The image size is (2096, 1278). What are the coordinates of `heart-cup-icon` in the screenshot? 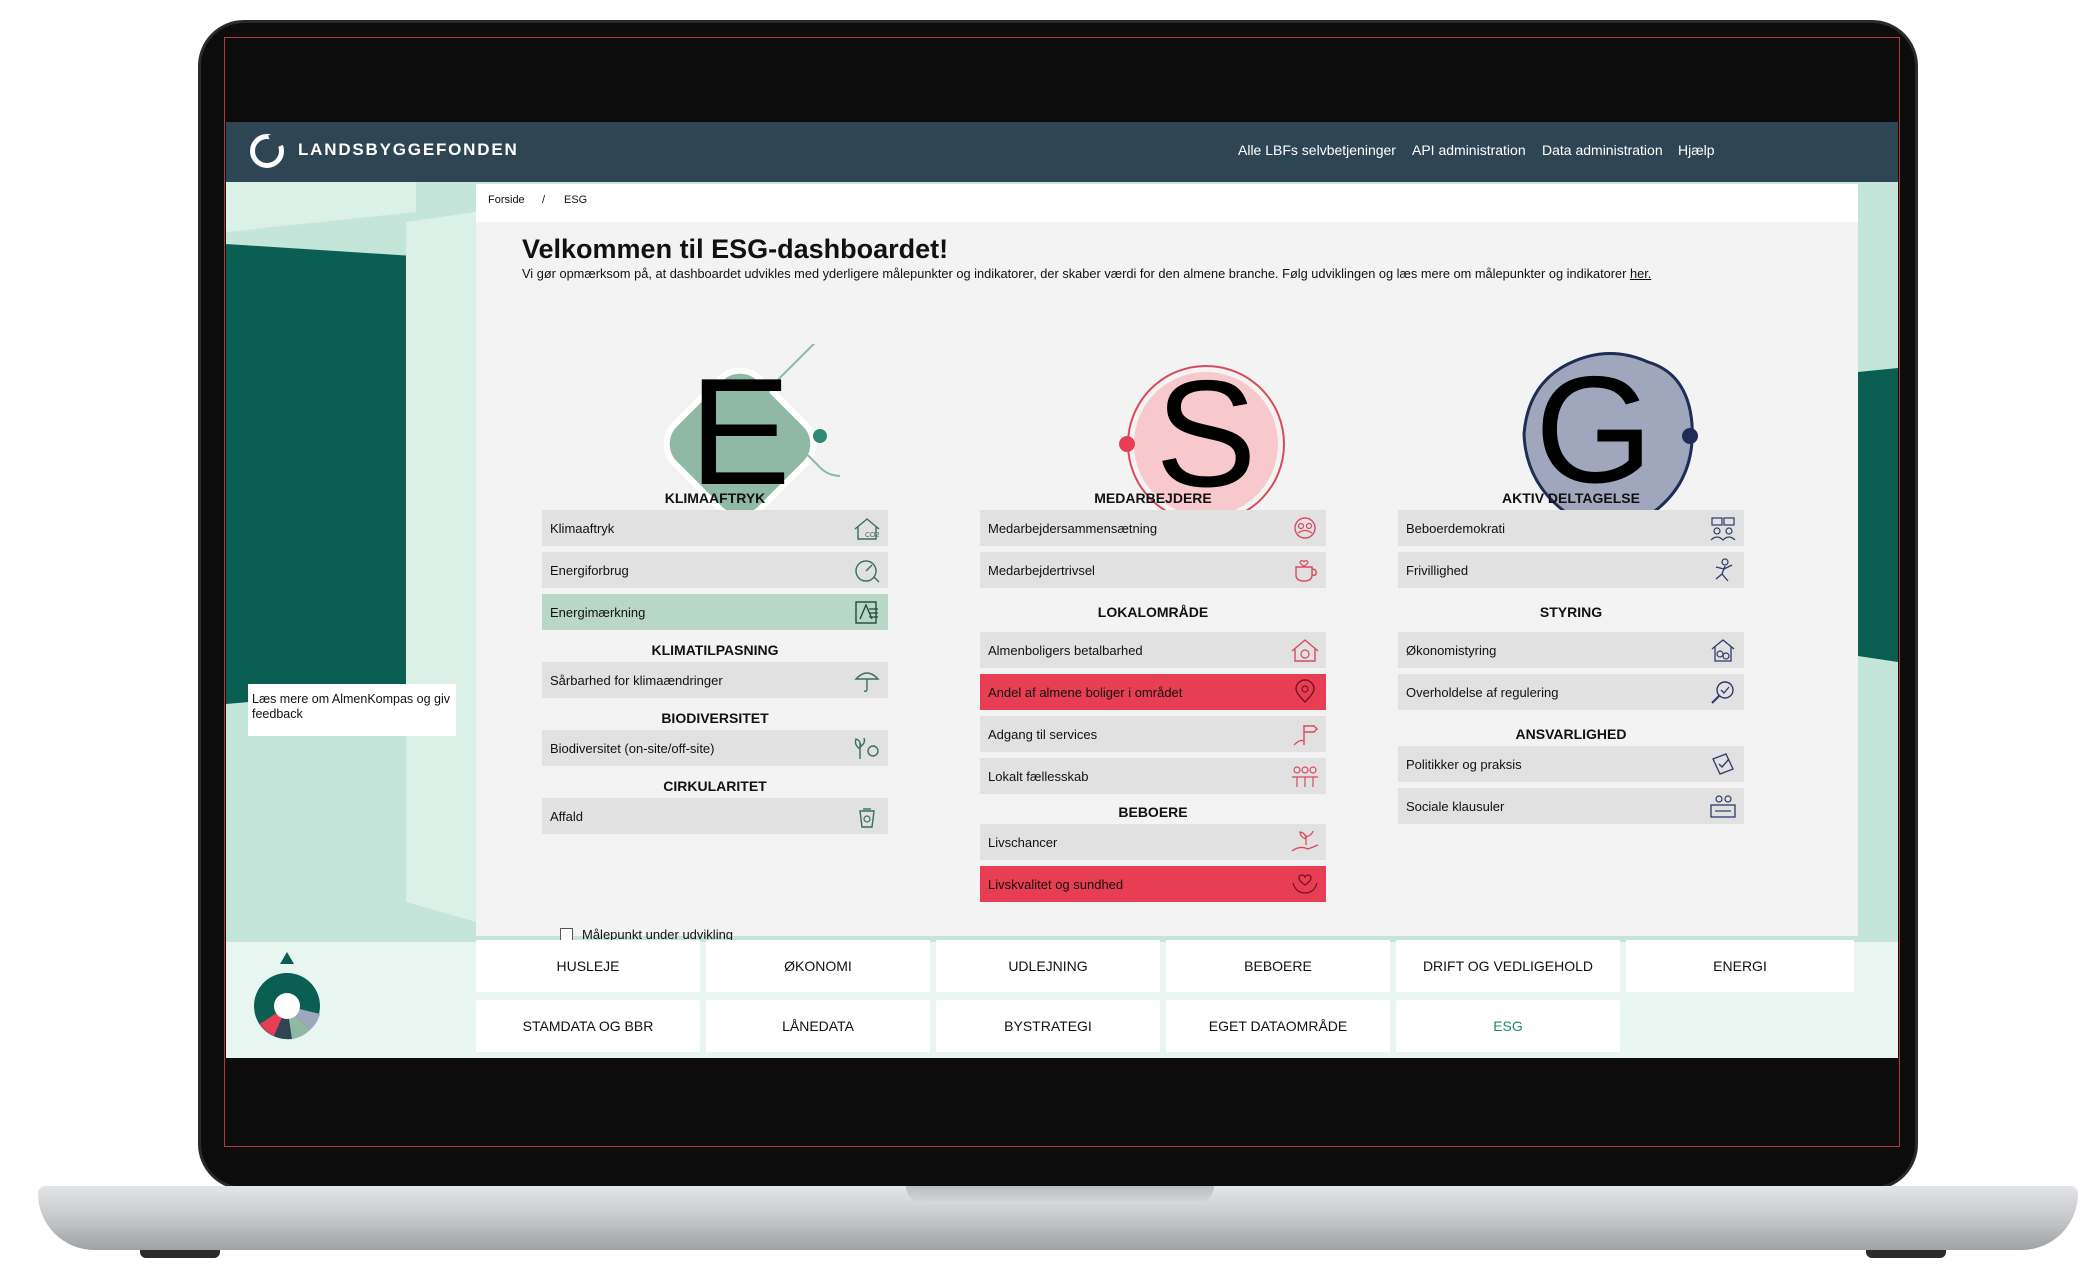 It's located at (1305, 570).